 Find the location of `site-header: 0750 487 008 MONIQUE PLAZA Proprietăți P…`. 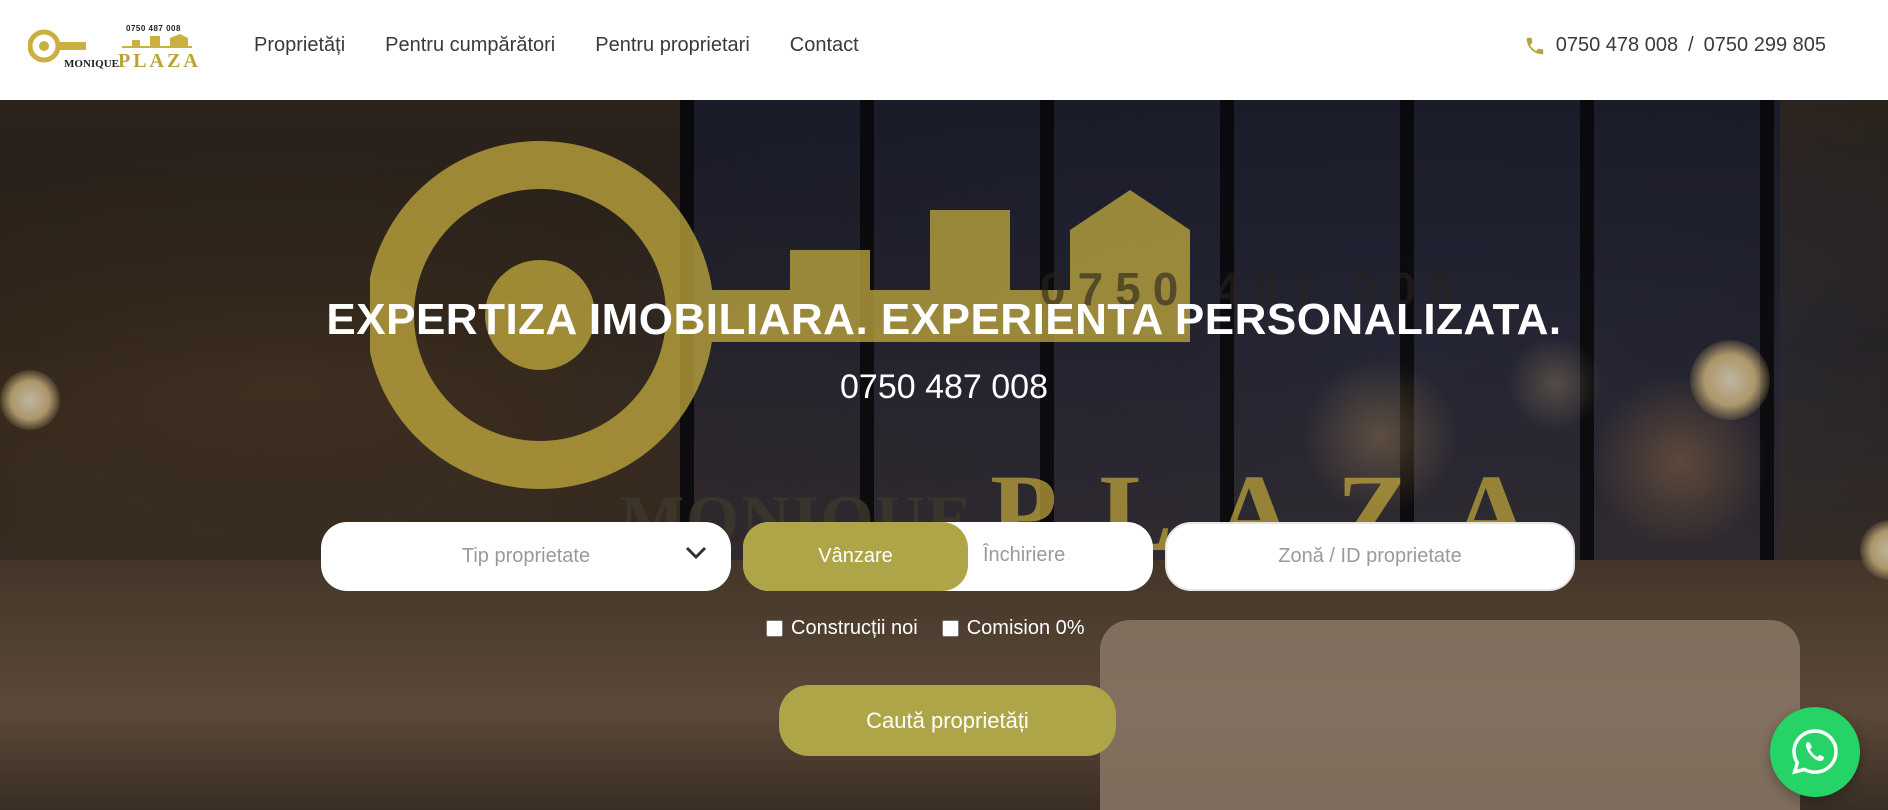

site-header: 0750 487 008 MONIQUE PLAZA Proprietăți P… is located at coordinates (944, 50).